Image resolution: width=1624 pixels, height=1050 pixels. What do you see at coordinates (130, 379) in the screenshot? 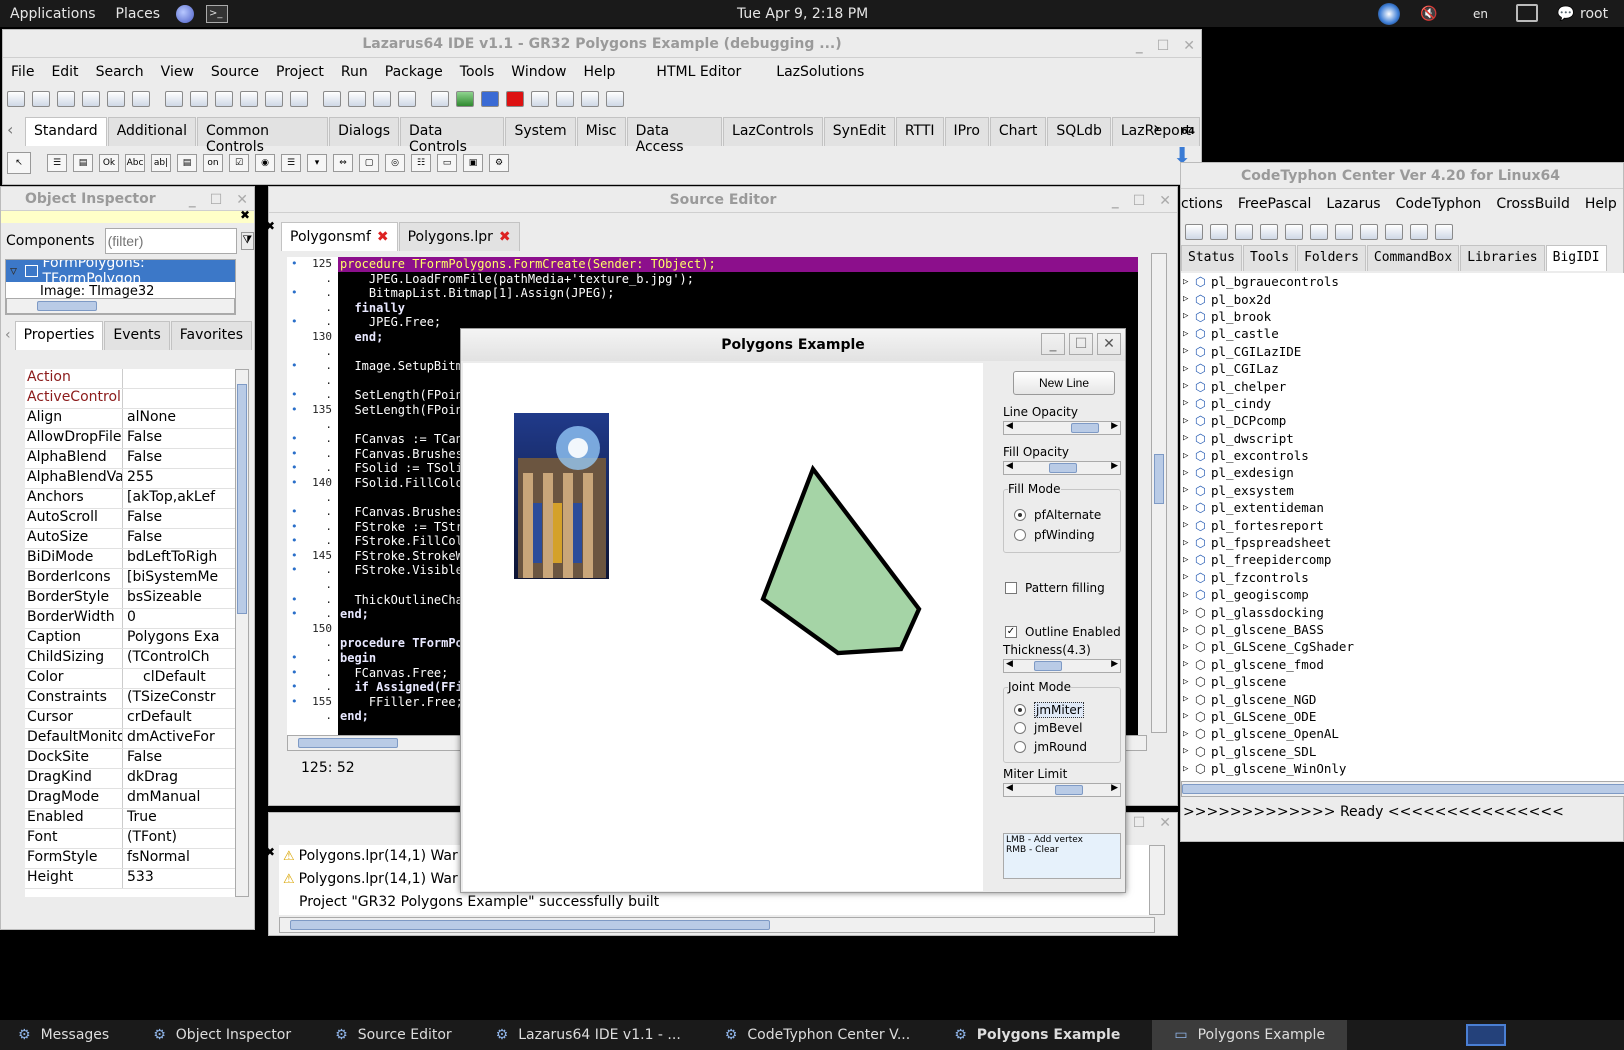
I see `property-row: Action` at bounding box center [130, 379].